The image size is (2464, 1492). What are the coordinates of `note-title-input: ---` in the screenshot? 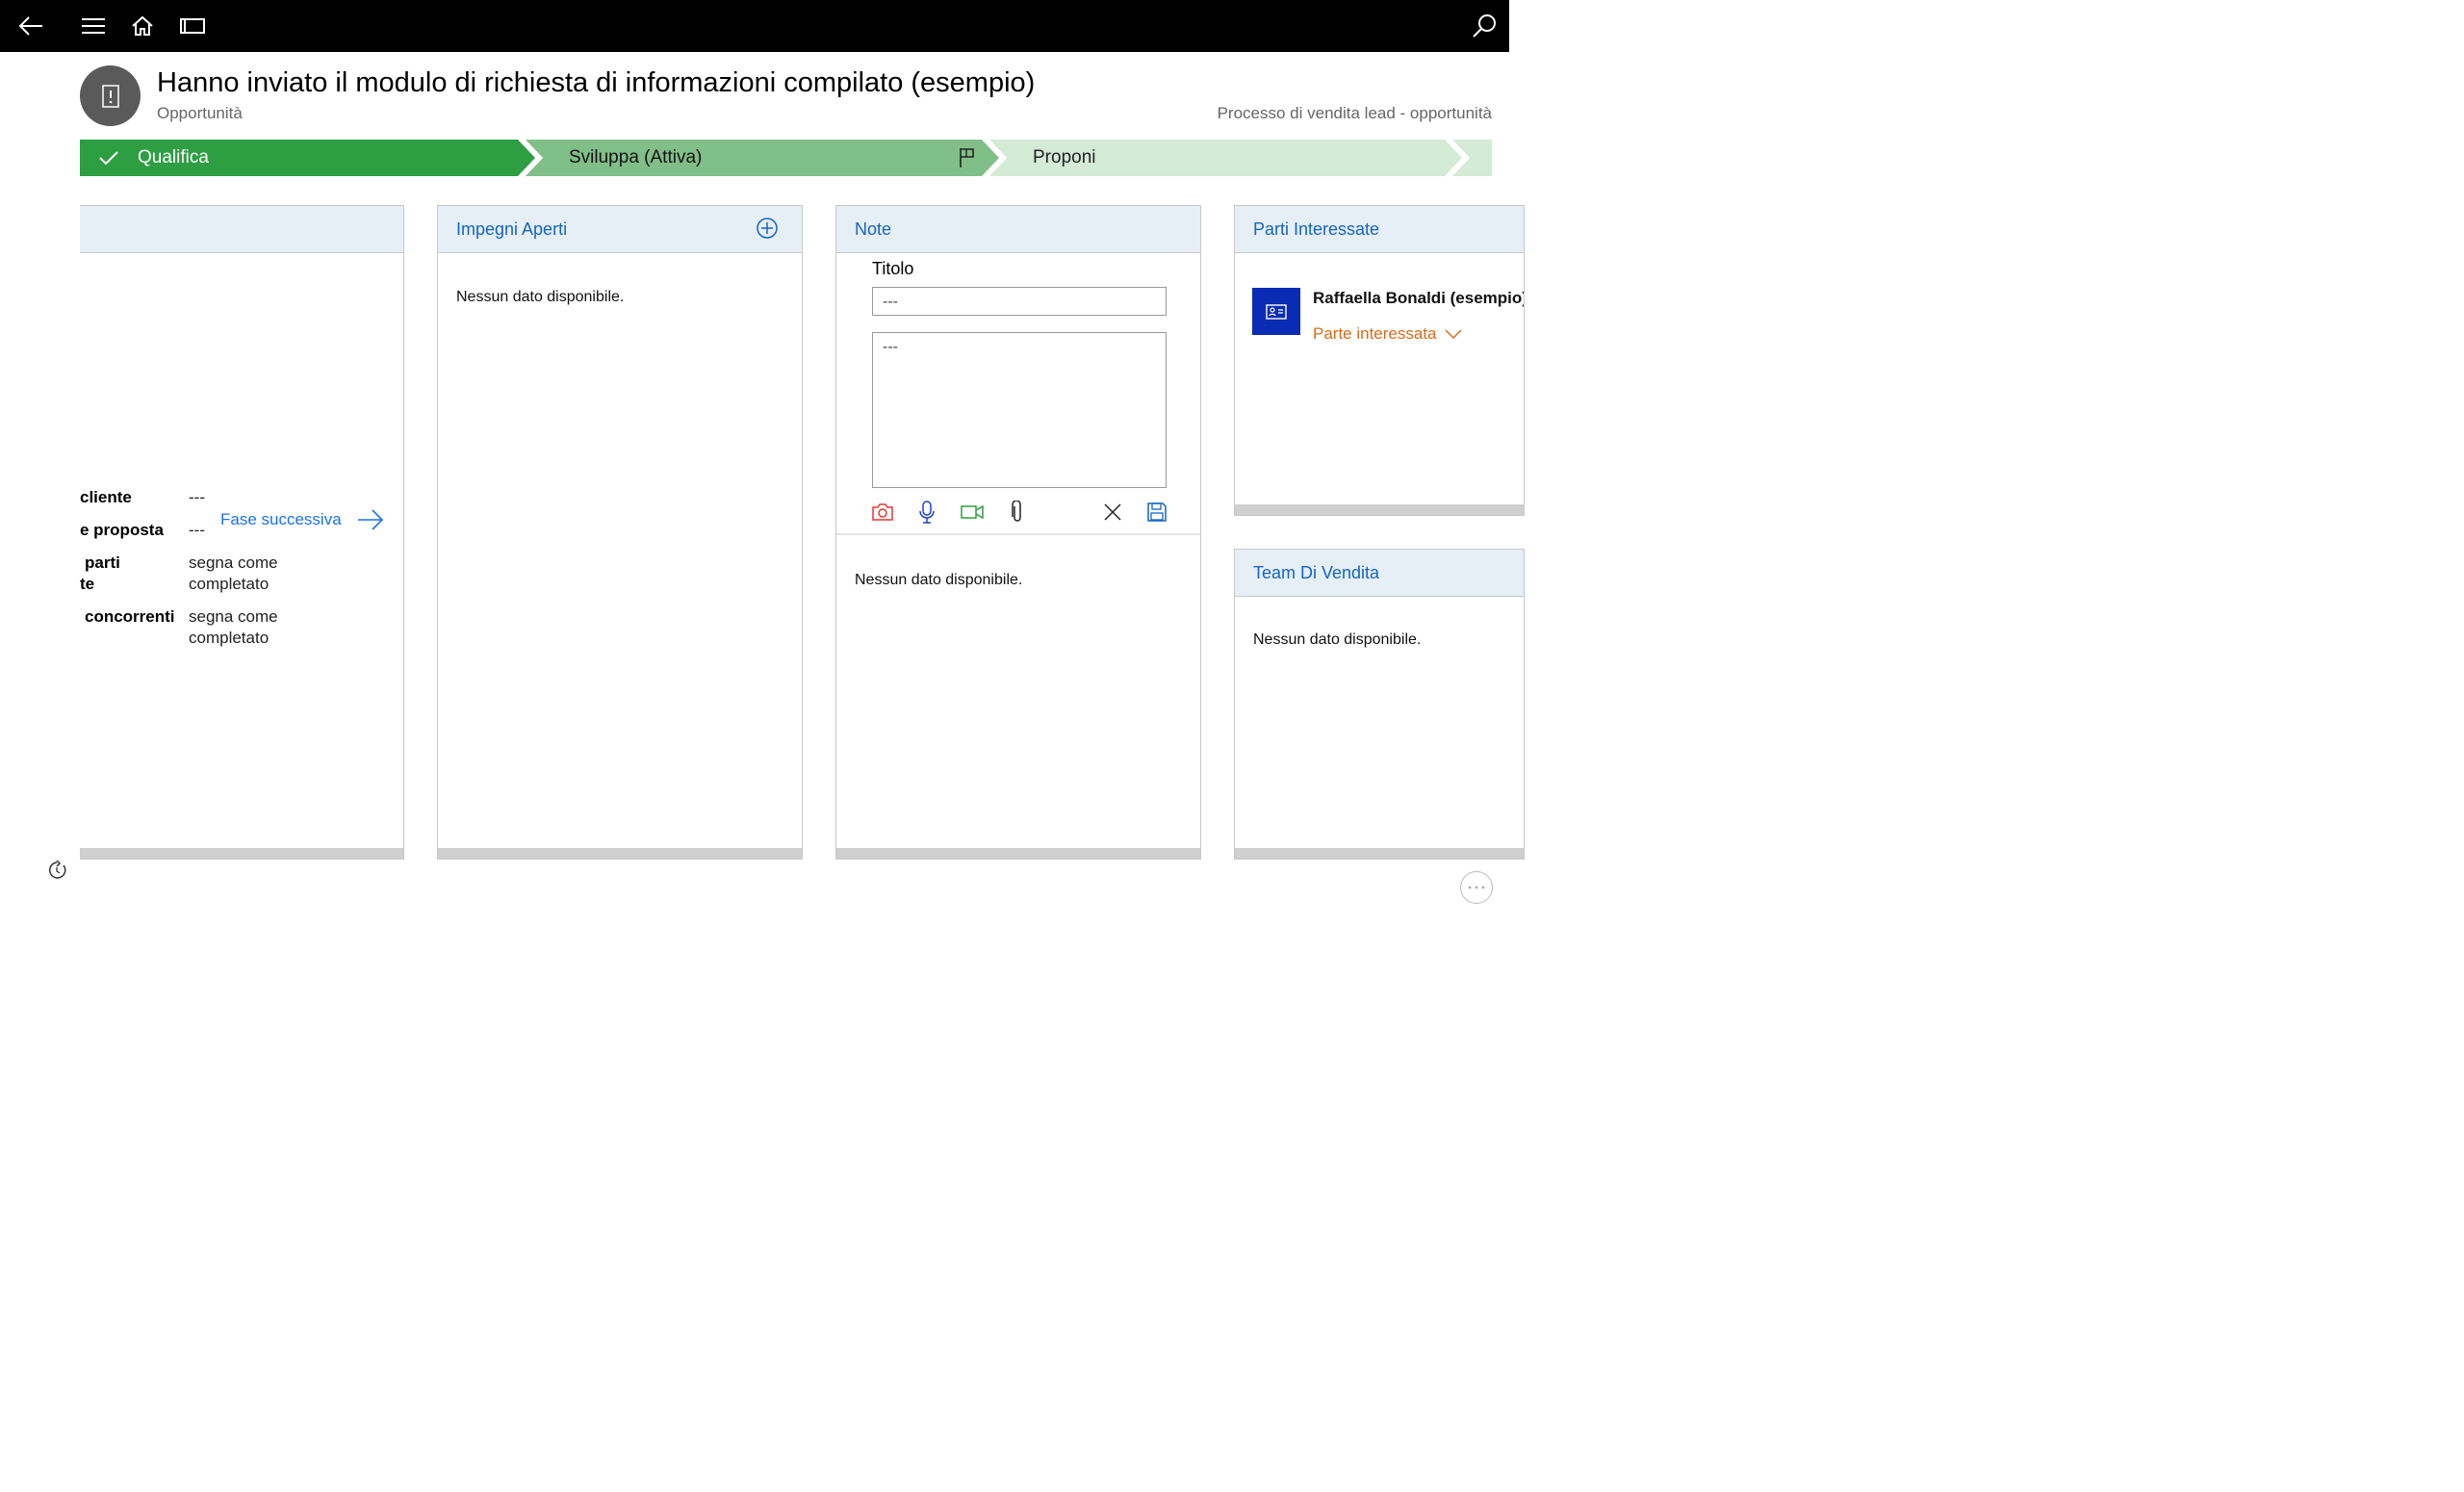 It's located at (1019, 301).